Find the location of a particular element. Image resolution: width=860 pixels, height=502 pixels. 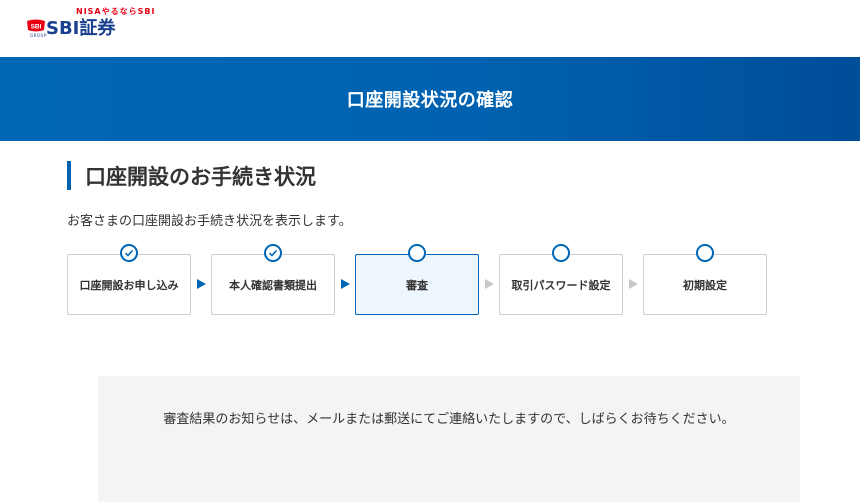

step-label: 初期設定 is located at coordinates (705, 285).